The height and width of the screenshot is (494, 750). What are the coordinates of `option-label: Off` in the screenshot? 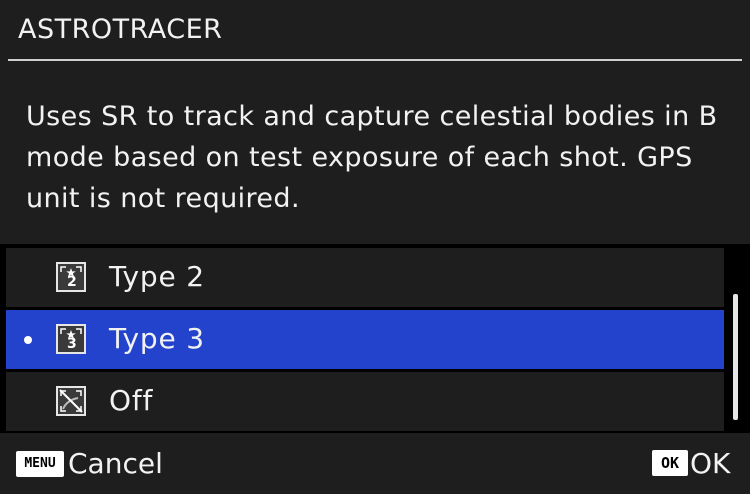 It's located at (131, 400).